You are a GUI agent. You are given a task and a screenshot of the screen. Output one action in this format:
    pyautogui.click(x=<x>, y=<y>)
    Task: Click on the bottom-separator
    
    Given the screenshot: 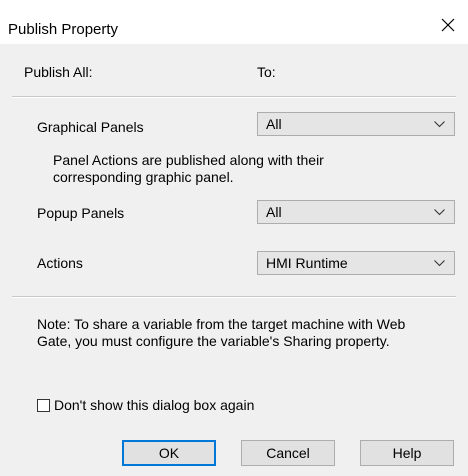 What is the action you would take?
    pyautogui.click(x=234, y=297)
    